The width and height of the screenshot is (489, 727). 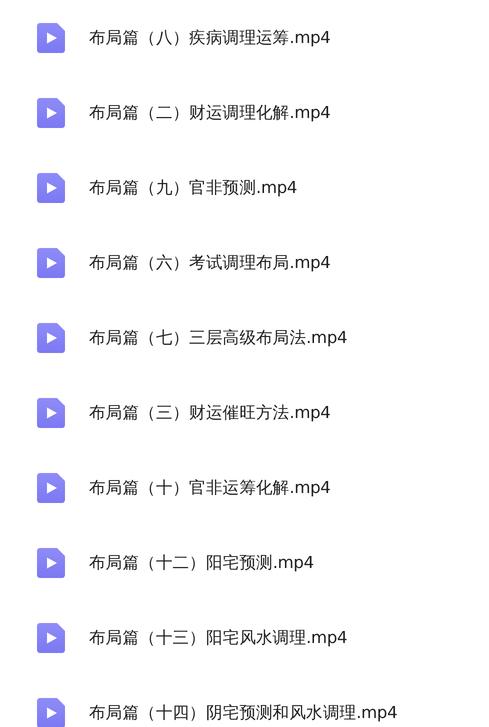 I want to click on file-name: 布局篇（七）三层高级布局法.mp4, so click(x=218, y=337).